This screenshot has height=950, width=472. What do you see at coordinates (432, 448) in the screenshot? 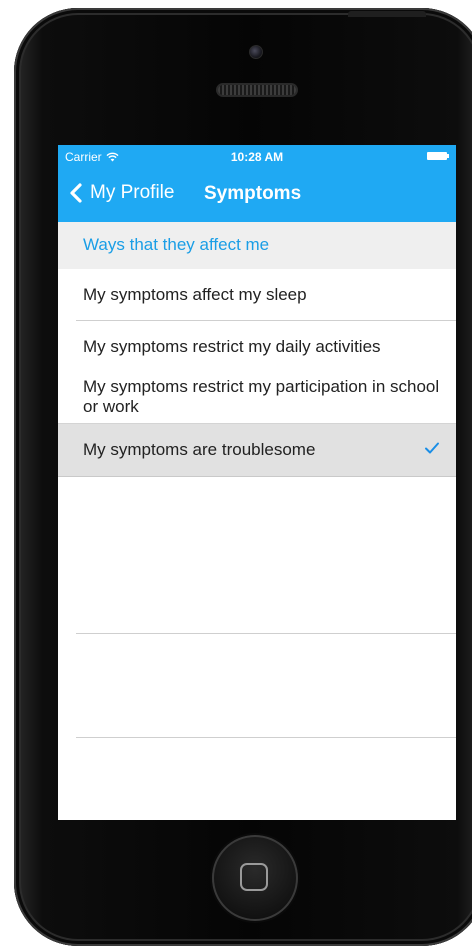
I see `checkmark-icon` at bounding box center [432, 448].